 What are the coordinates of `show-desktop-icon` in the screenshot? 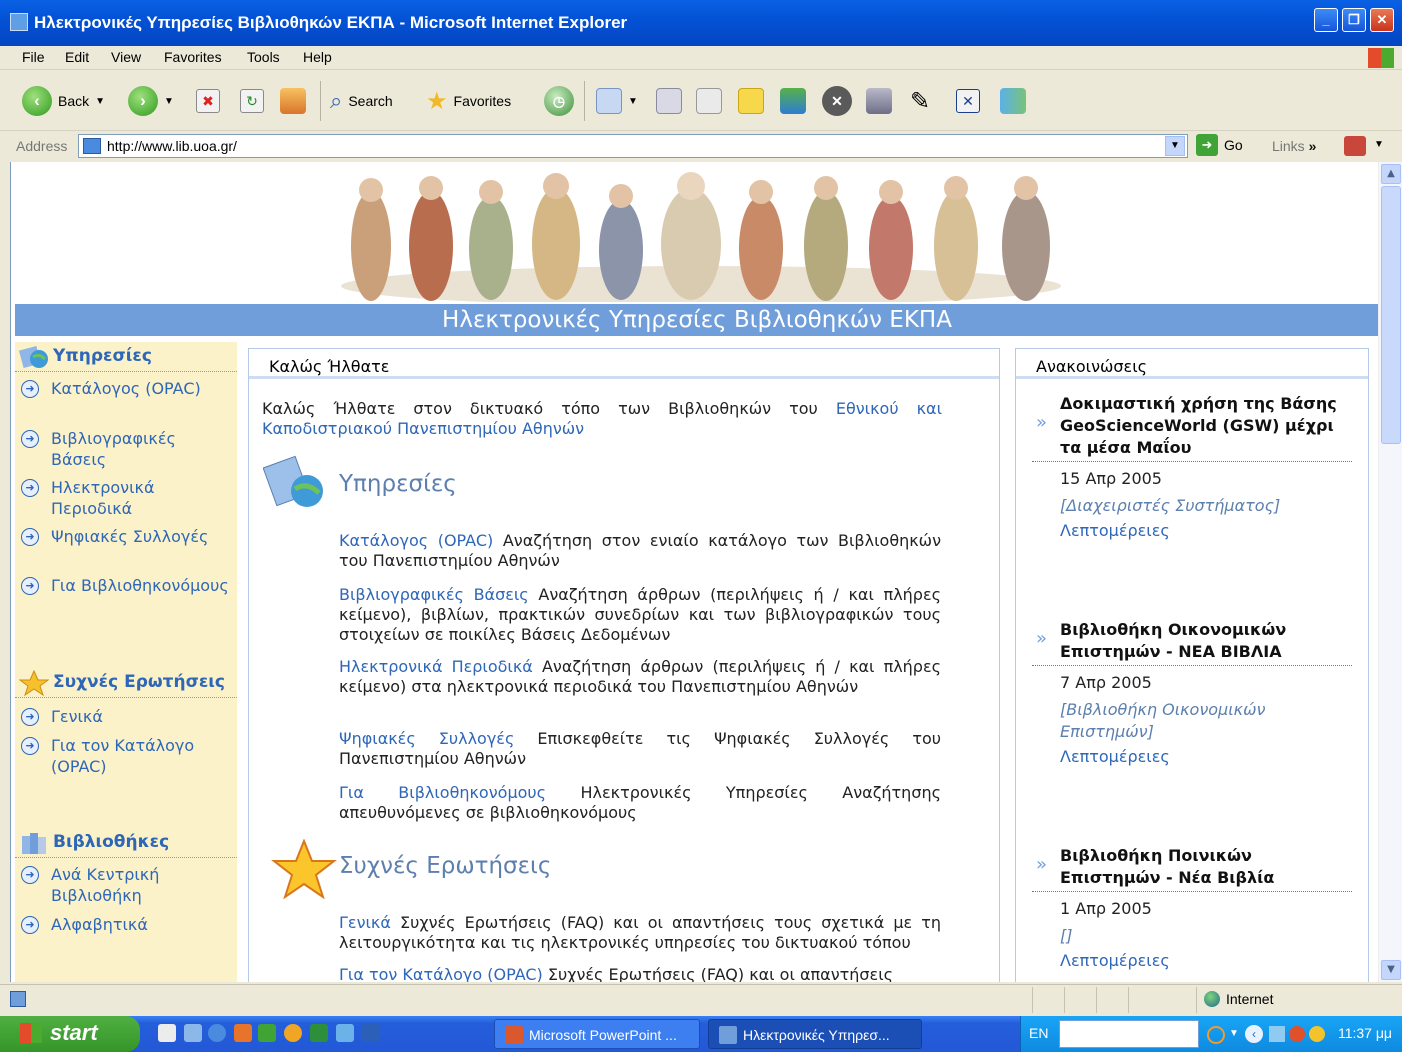 It's located at (167, 1033).